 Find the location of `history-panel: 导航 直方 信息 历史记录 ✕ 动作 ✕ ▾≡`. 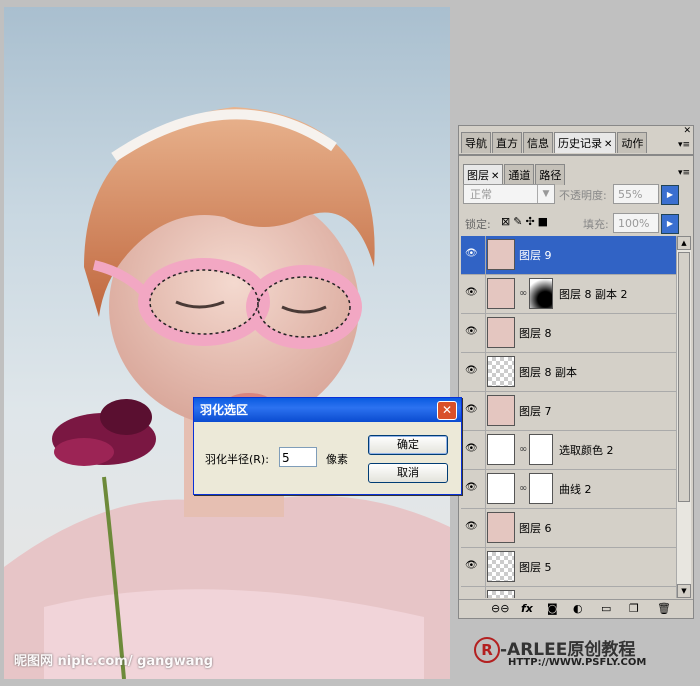

history-panel: 导航 直方 信息 历史记录 ✕ 动作 ✕ ▾≡ is located at coordinates (576, 140).